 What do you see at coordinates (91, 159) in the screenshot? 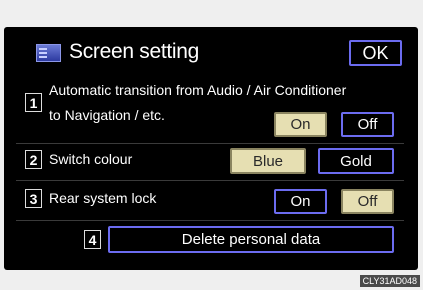
I see `switch-colour-label: Switch colour` at bounding box center [91, 159].